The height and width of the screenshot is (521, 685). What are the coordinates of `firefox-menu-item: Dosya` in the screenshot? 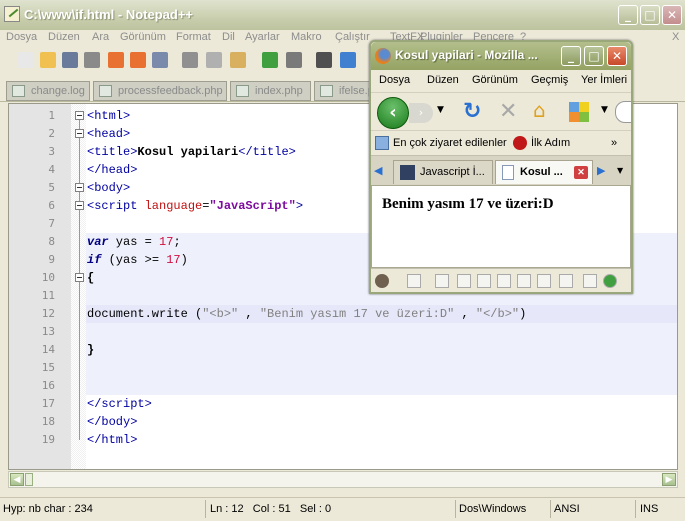 It's located at (394, 80).